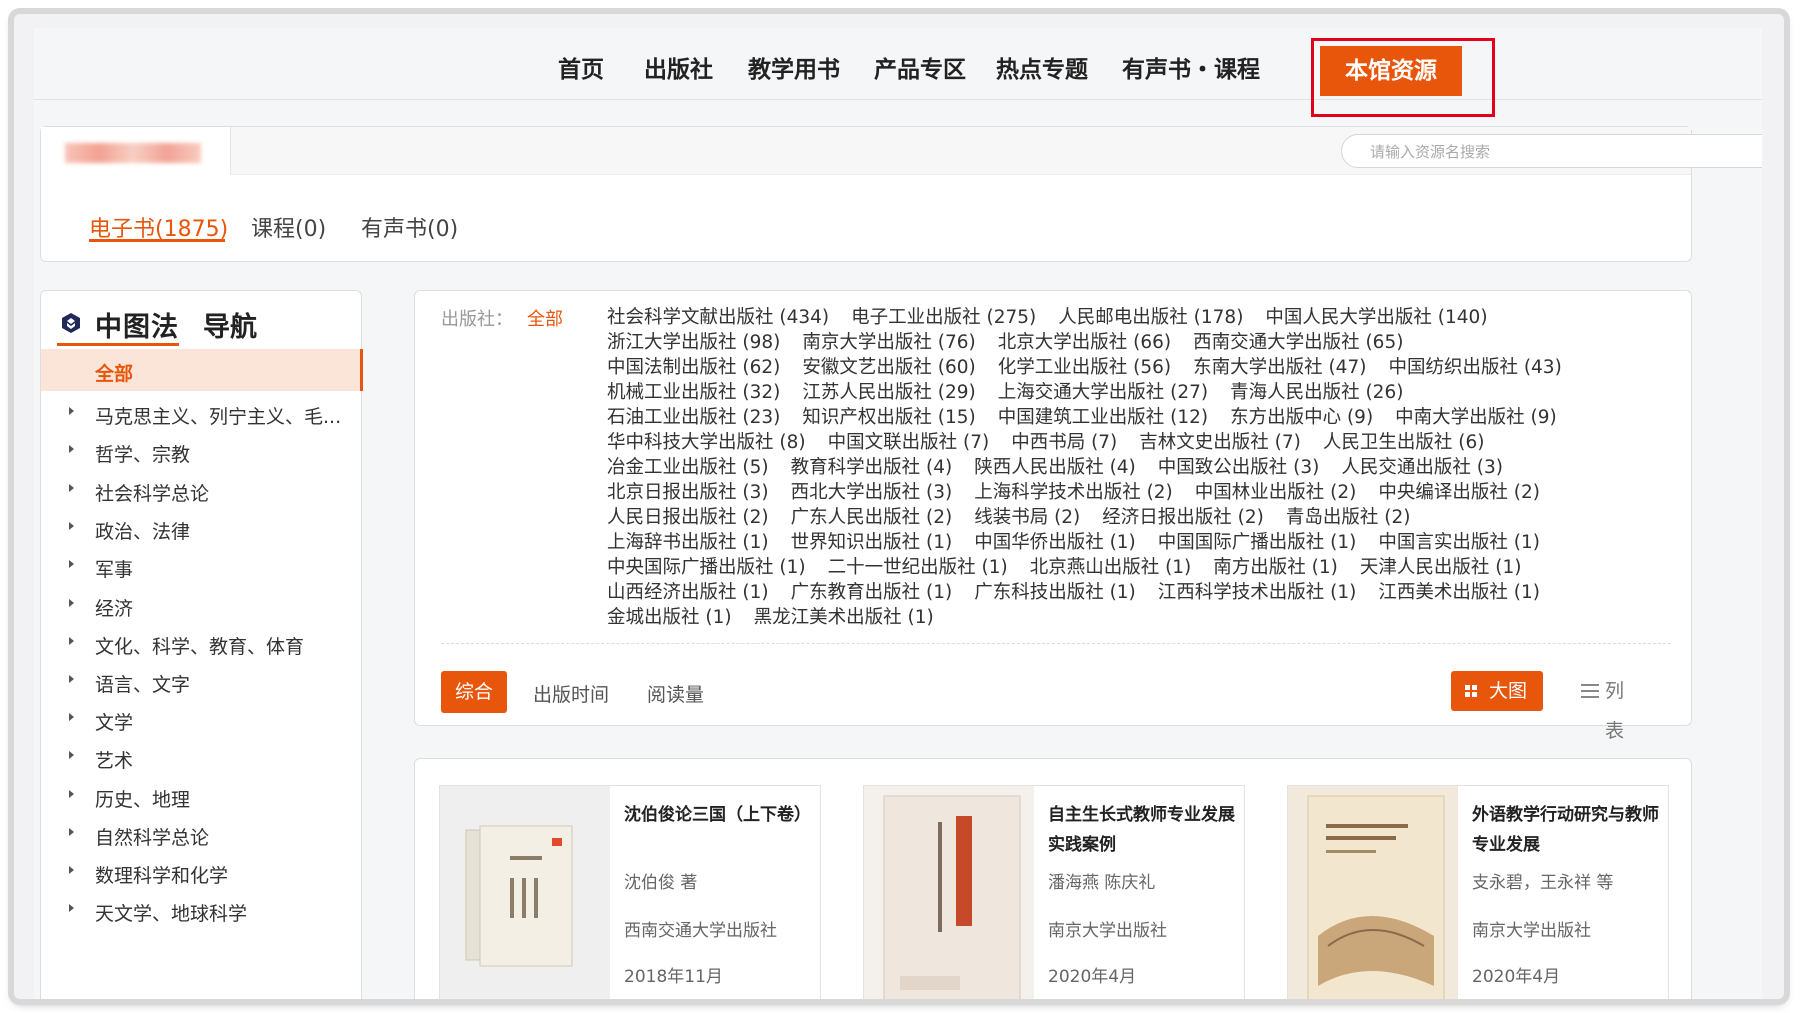  What do you see at coordinates (872, 467) in the screenshot?
I see `publisher-filter-item: 教育科学出版社 (4)` at bounding box center [872, 467].